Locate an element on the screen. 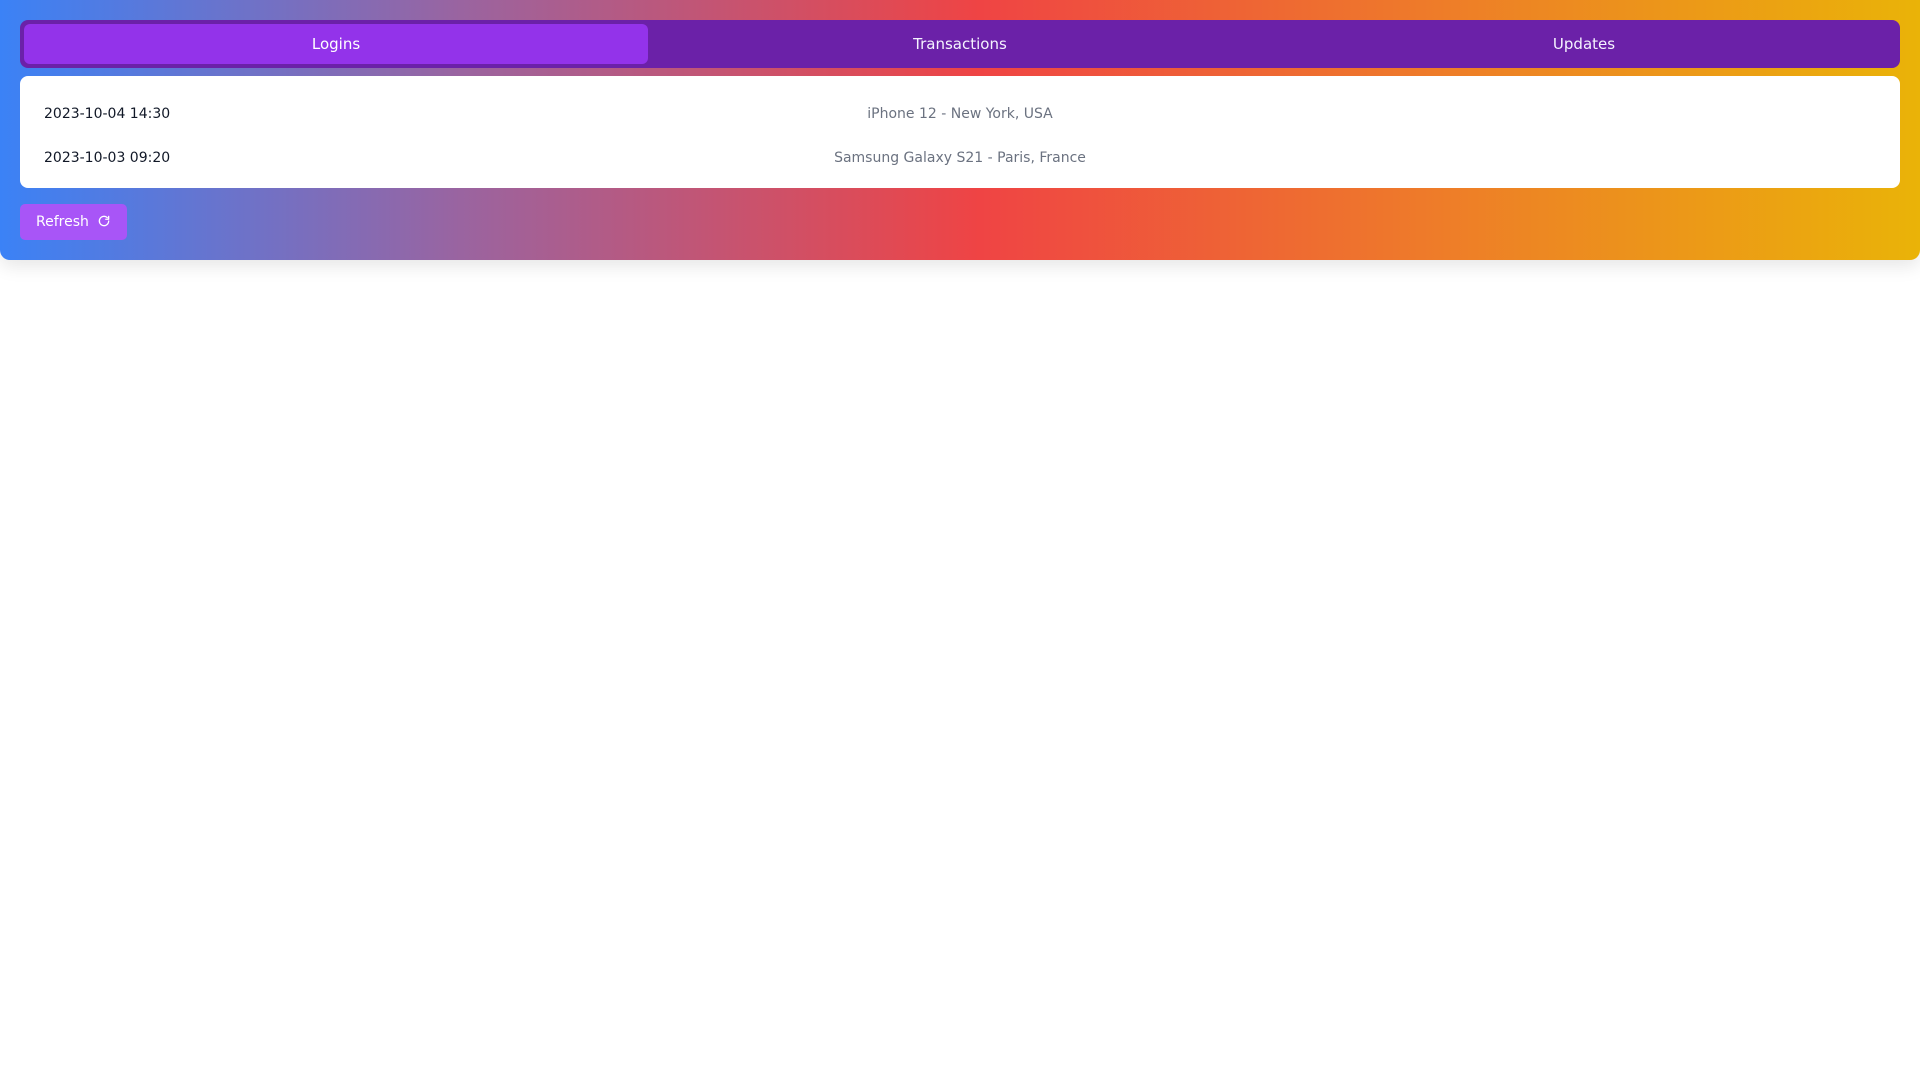  refresh-icon is located at coordinates (104, 222).